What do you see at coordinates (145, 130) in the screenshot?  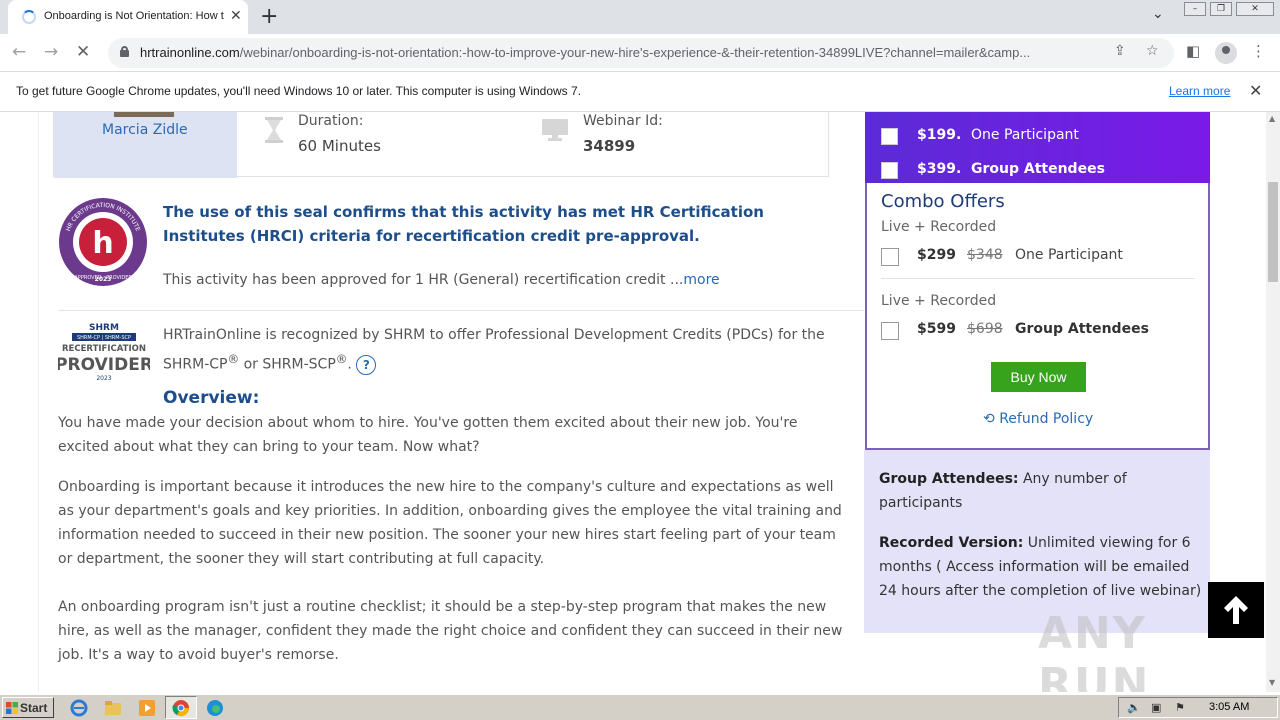 I see `speaker-name-link: Marcia Zidle` at bounding box center [145, 130].